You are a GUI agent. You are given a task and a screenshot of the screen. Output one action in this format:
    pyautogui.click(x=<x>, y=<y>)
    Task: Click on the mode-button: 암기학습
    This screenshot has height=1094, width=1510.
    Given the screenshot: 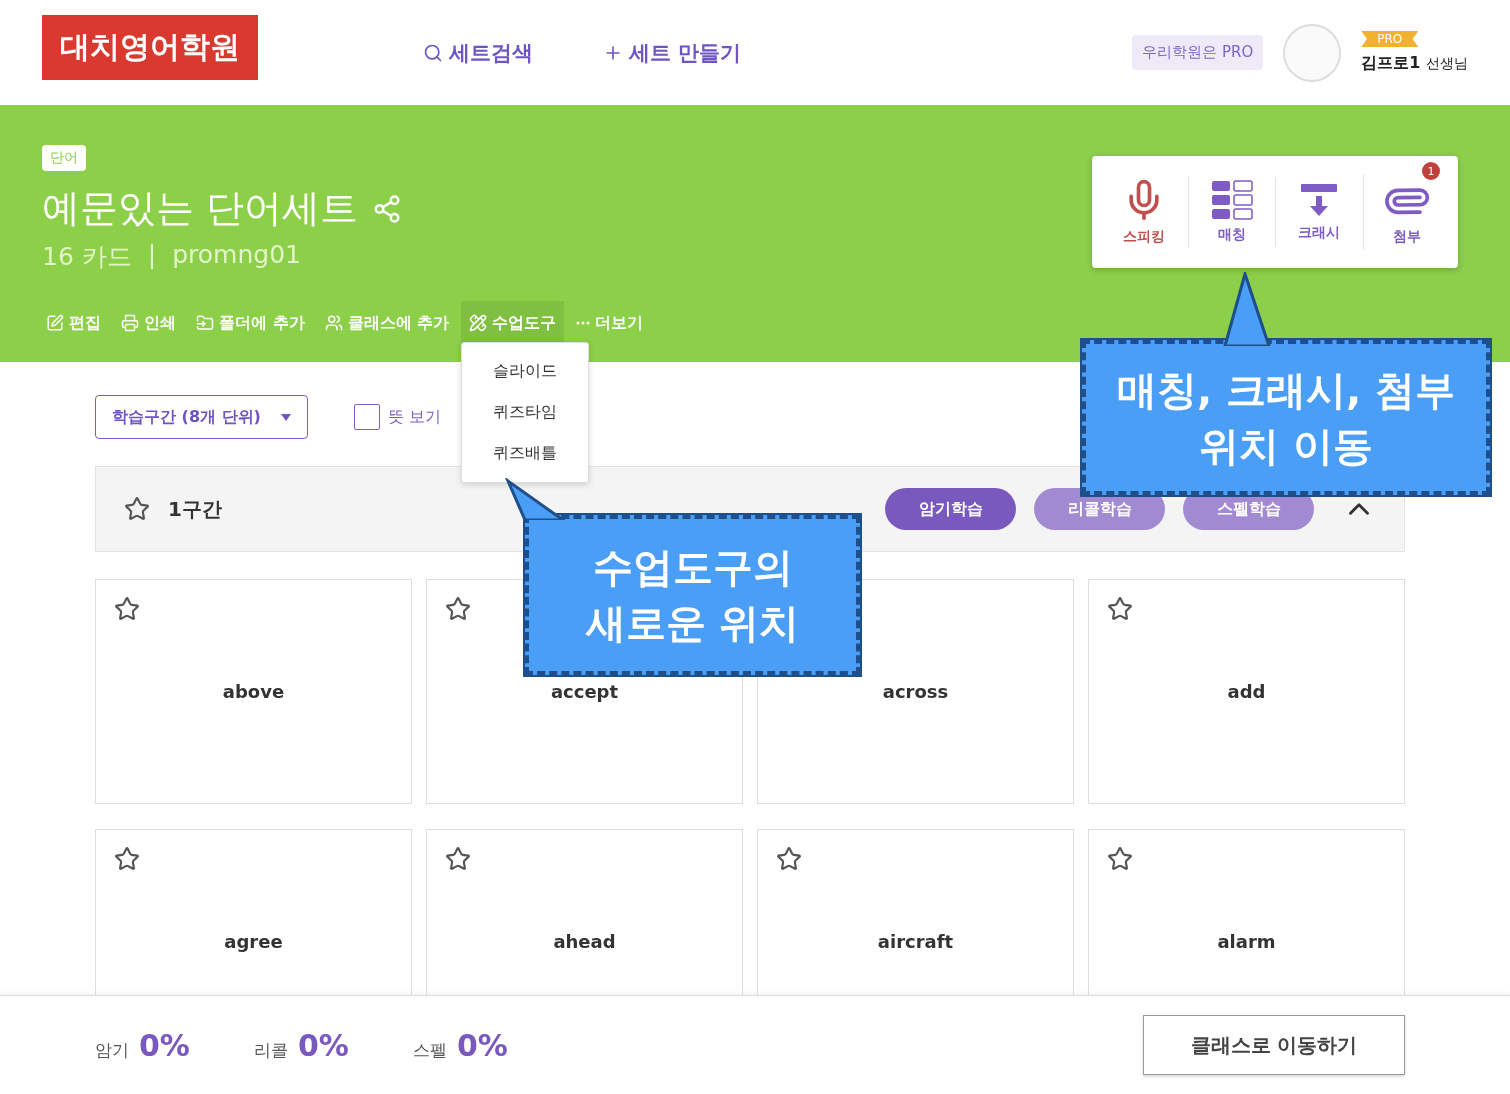 What is the action you would take?
    pyautogui.click(x=950, y=509)
    